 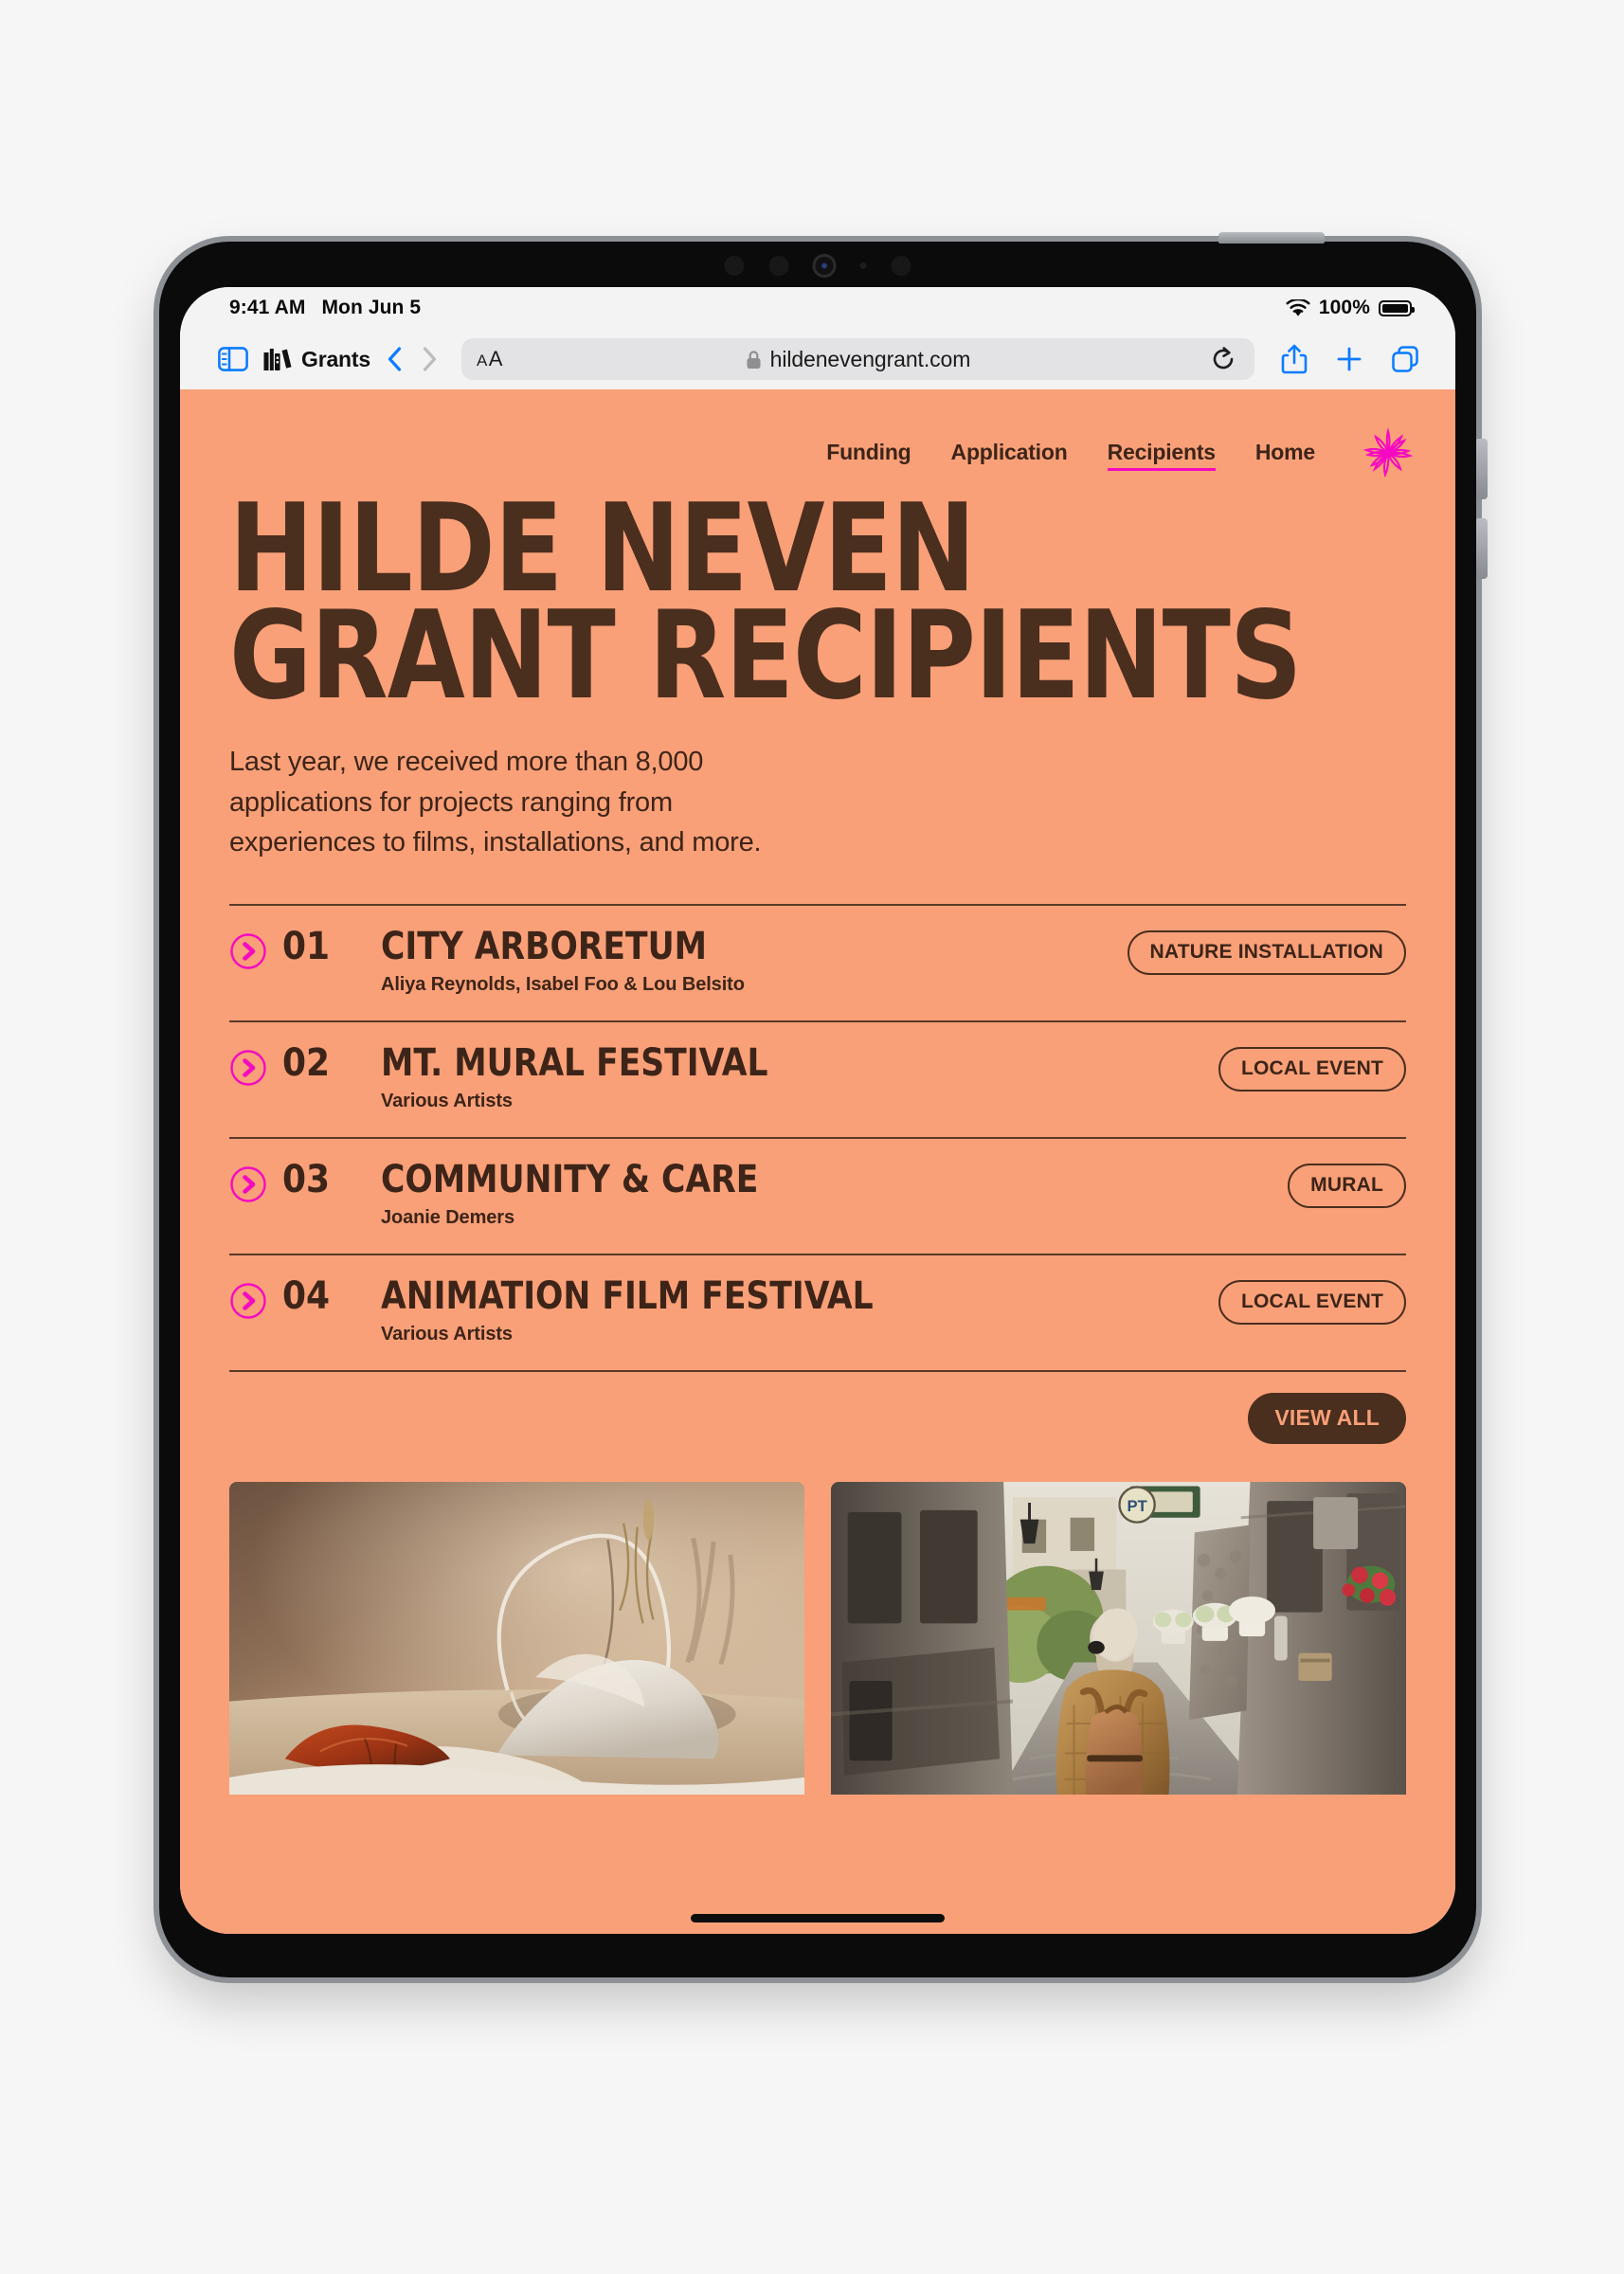 What do you see at coordinates (563, 985) in the screenshot?
I see `recipient-people: Aliya Reynolds, Isabel Foo & Lou Belsito` at bounding box center [563, 985].